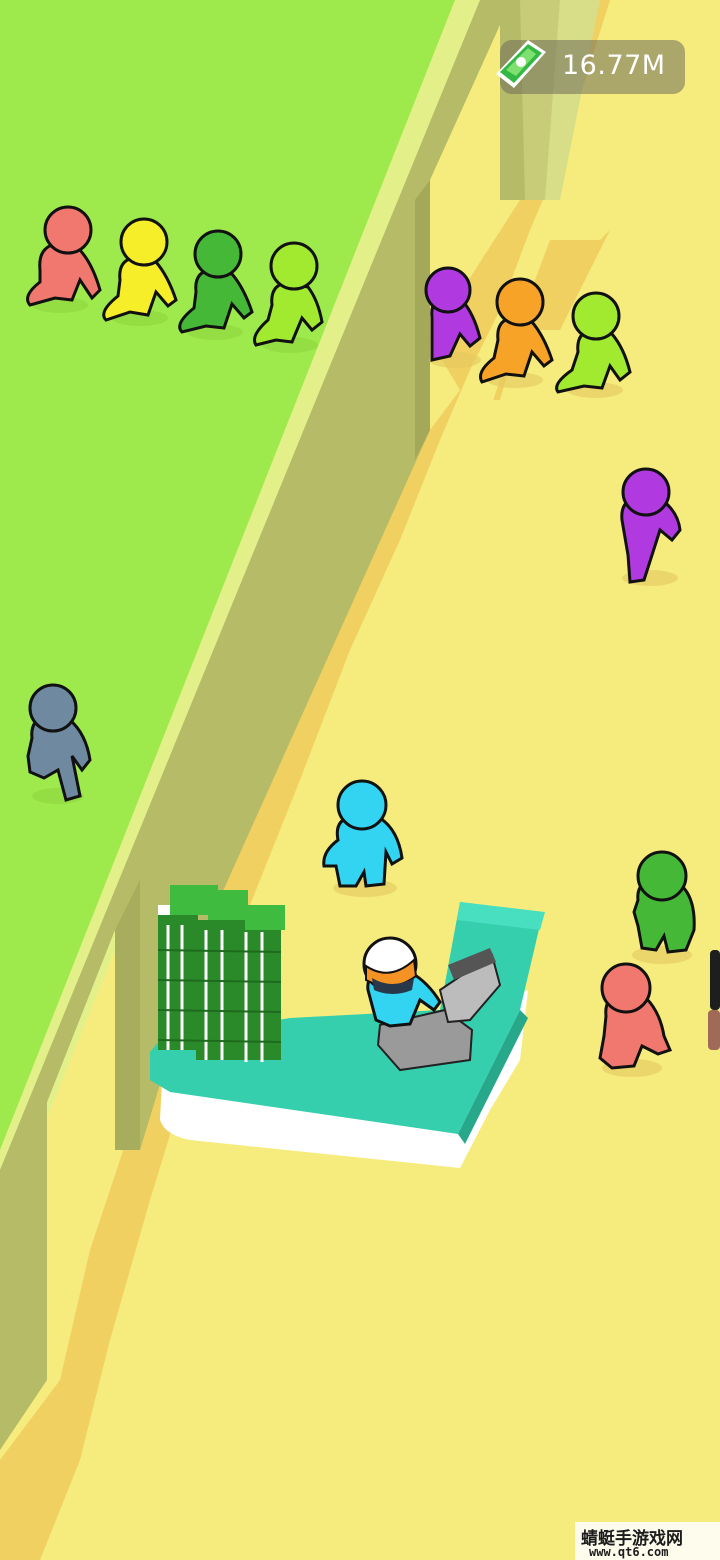 The height and width of the screenshot is (1560, 720). Describe the element at coordinates (221, 973) in the screenshot. I see `money-stacks` at that location.